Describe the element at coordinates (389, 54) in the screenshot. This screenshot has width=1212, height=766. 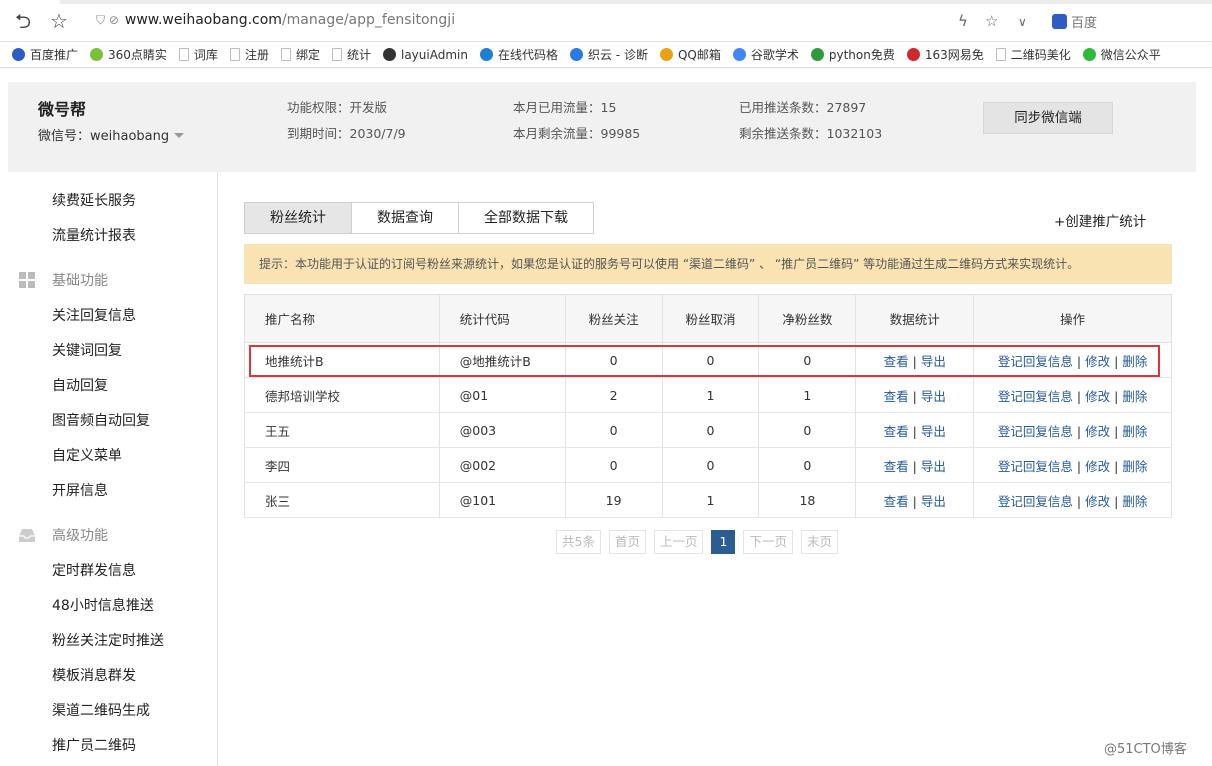
I see `layui-icon` at that location.